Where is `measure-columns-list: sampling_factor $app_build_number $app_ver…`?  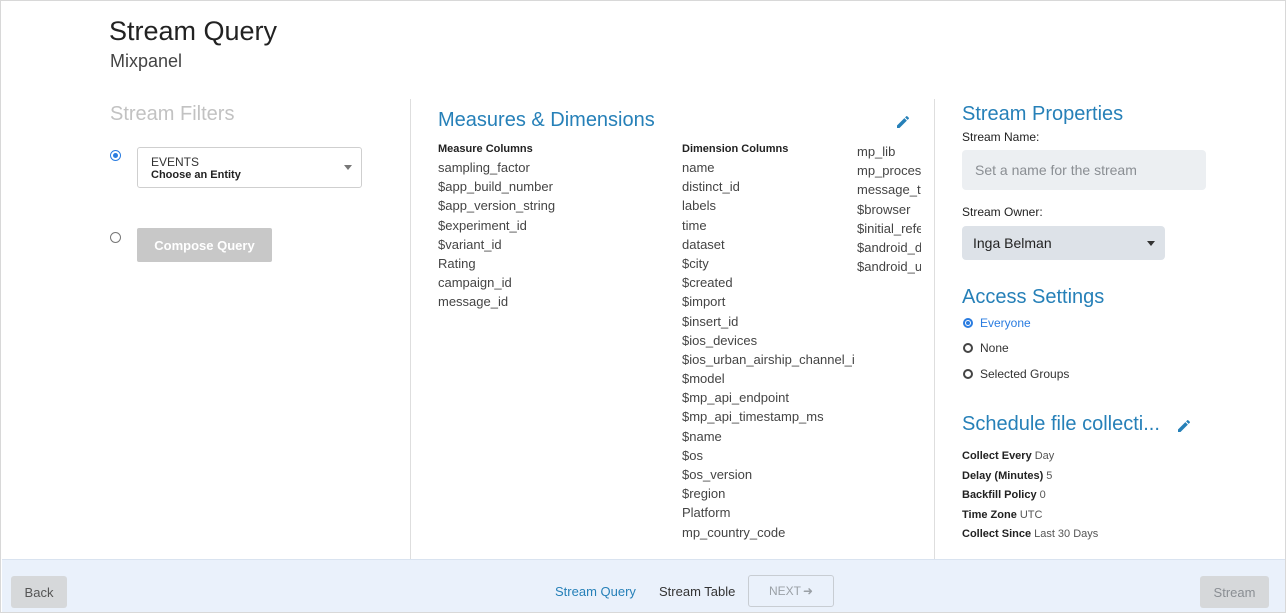 measure-columns-list: sampling_factor $app_build_number $app_ver… is located at coordinates (553, 235).